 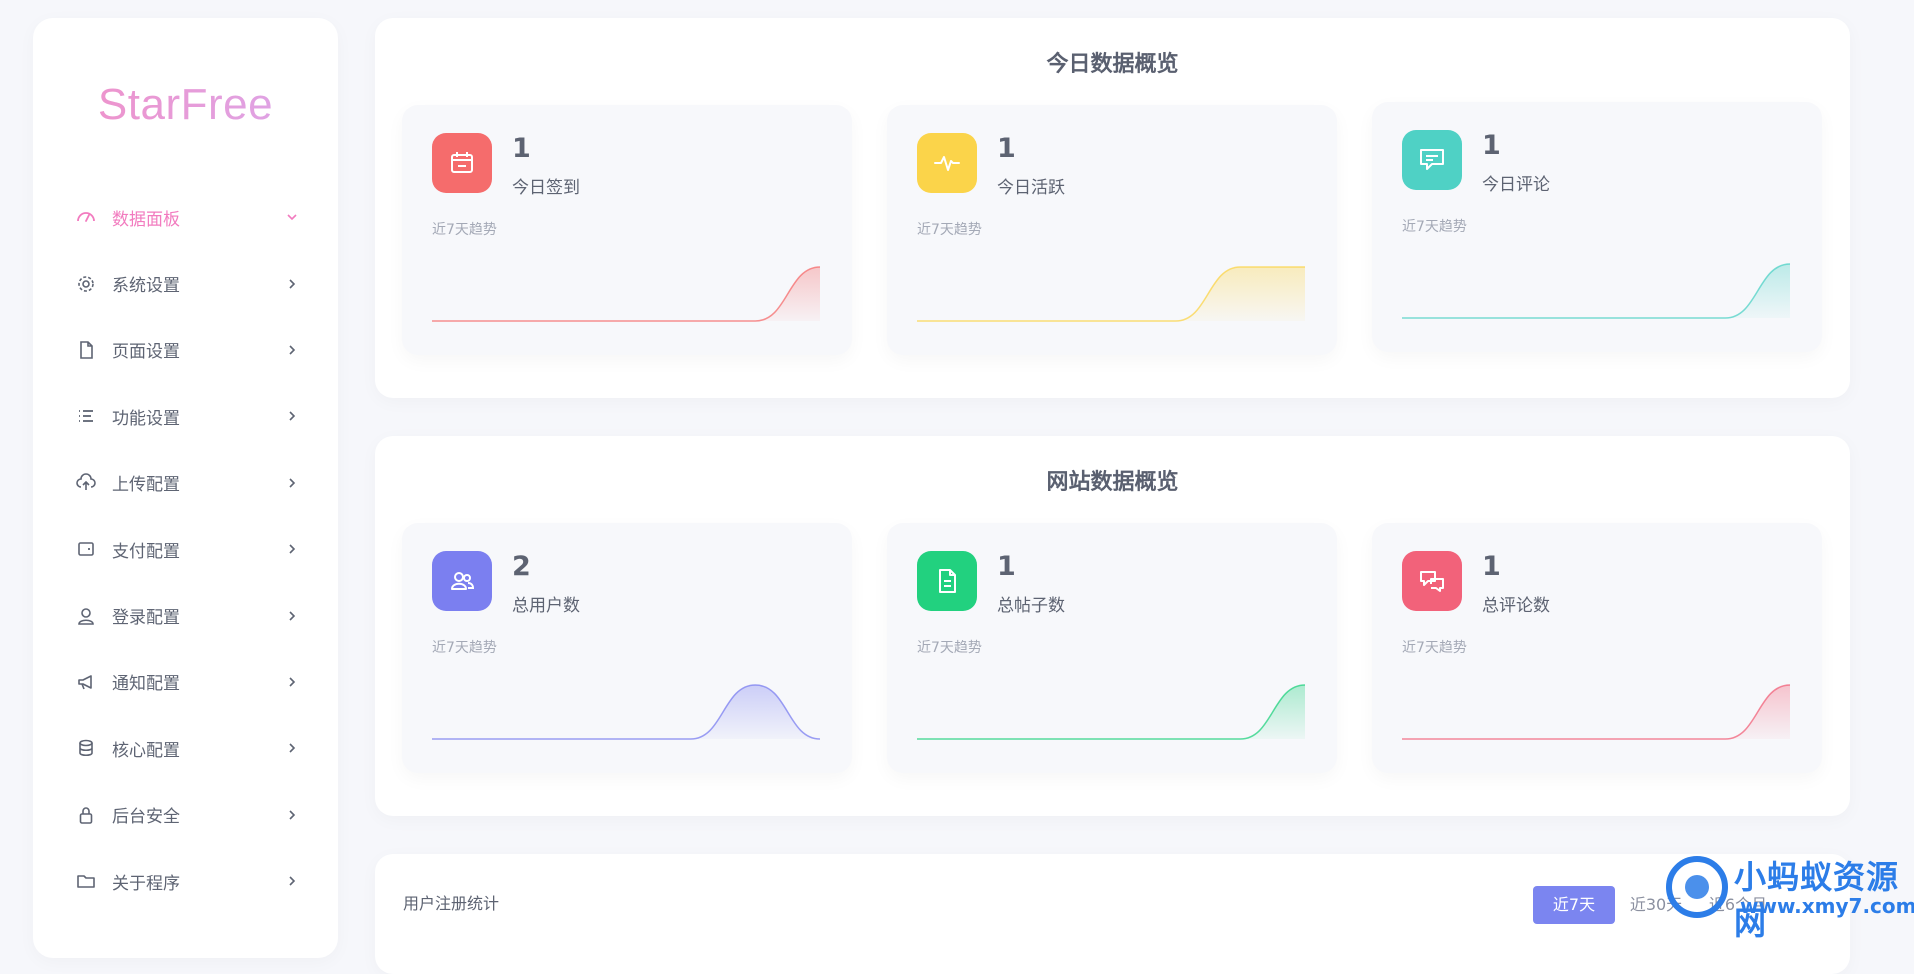 What do you see at coordinates (185, 881) in the screenshot?
I see `sidebar-item-about: 关于程序` at bounding box center [185, 881].